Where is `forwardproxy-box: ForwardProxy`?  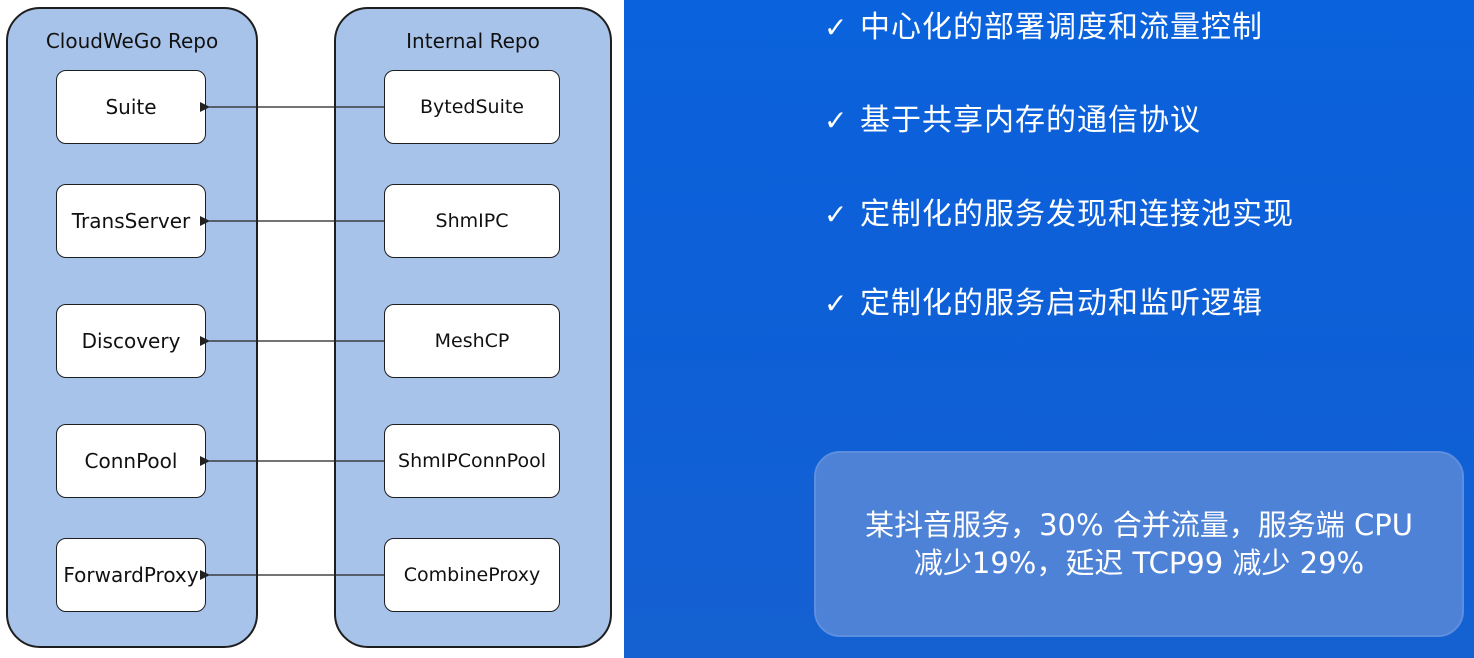 forwardproxy-box: ForwardProxy is located at coordinates (131, 575).